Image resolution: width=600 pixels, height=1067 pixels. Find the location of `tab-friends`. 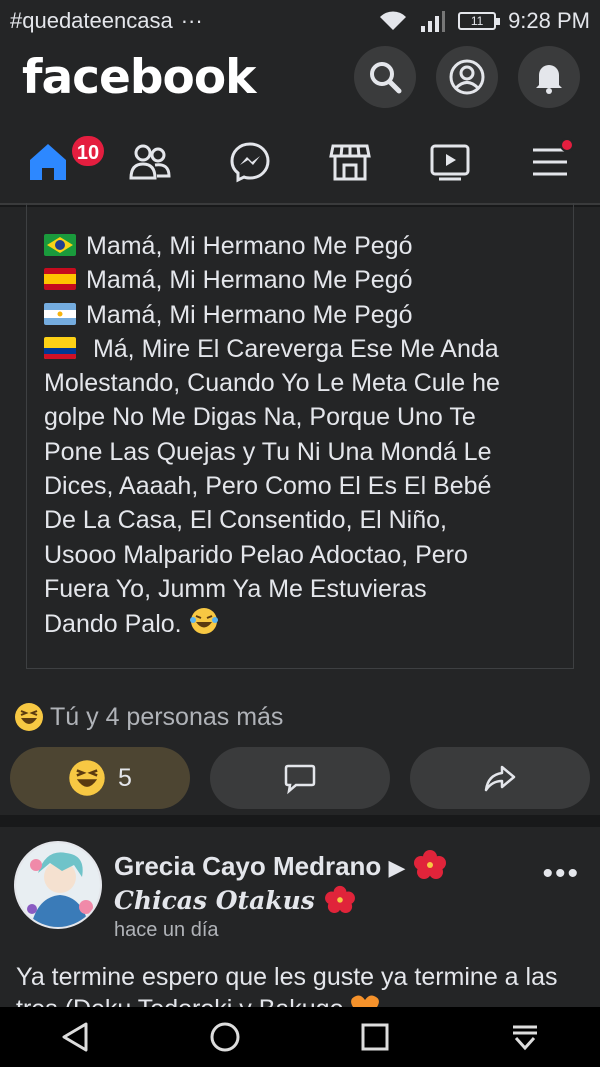

tab-friends is located at coordinates (150, 162).